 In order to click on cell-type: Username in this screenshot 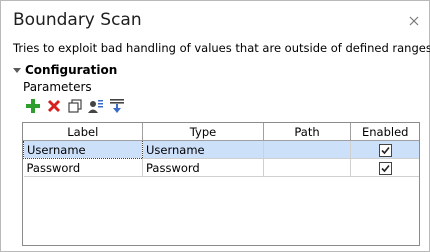, I will do `click(203, 149)`.